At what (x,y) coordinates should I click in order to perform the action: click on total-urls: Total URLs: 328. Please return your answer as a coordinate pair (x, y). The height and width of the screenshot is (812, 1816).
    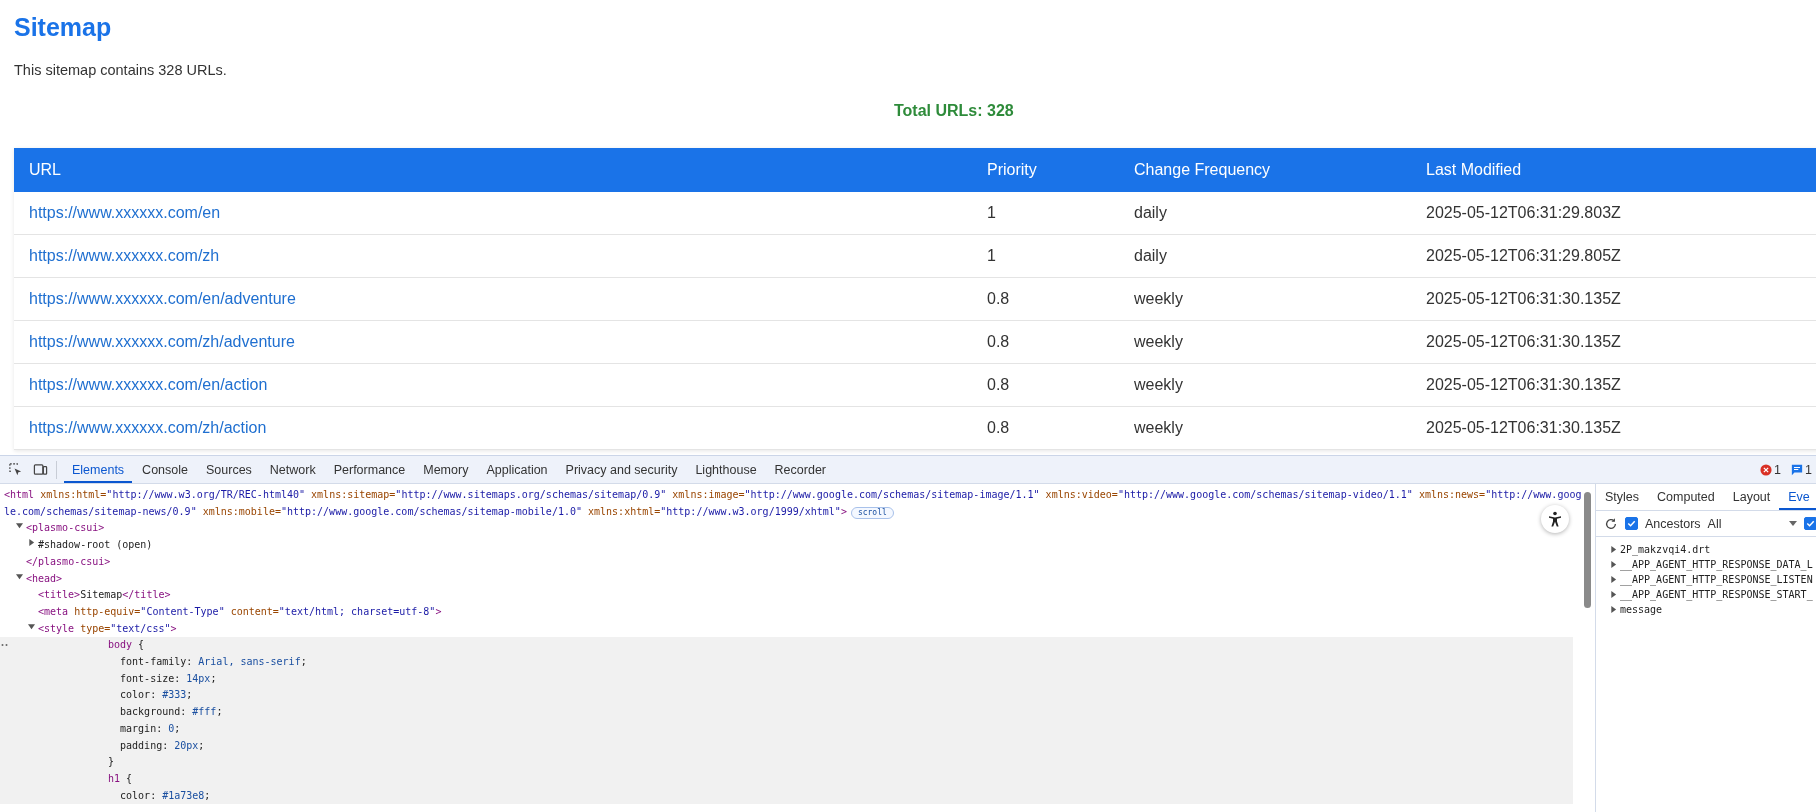
    Looking at the image, I should click on (954, 111).